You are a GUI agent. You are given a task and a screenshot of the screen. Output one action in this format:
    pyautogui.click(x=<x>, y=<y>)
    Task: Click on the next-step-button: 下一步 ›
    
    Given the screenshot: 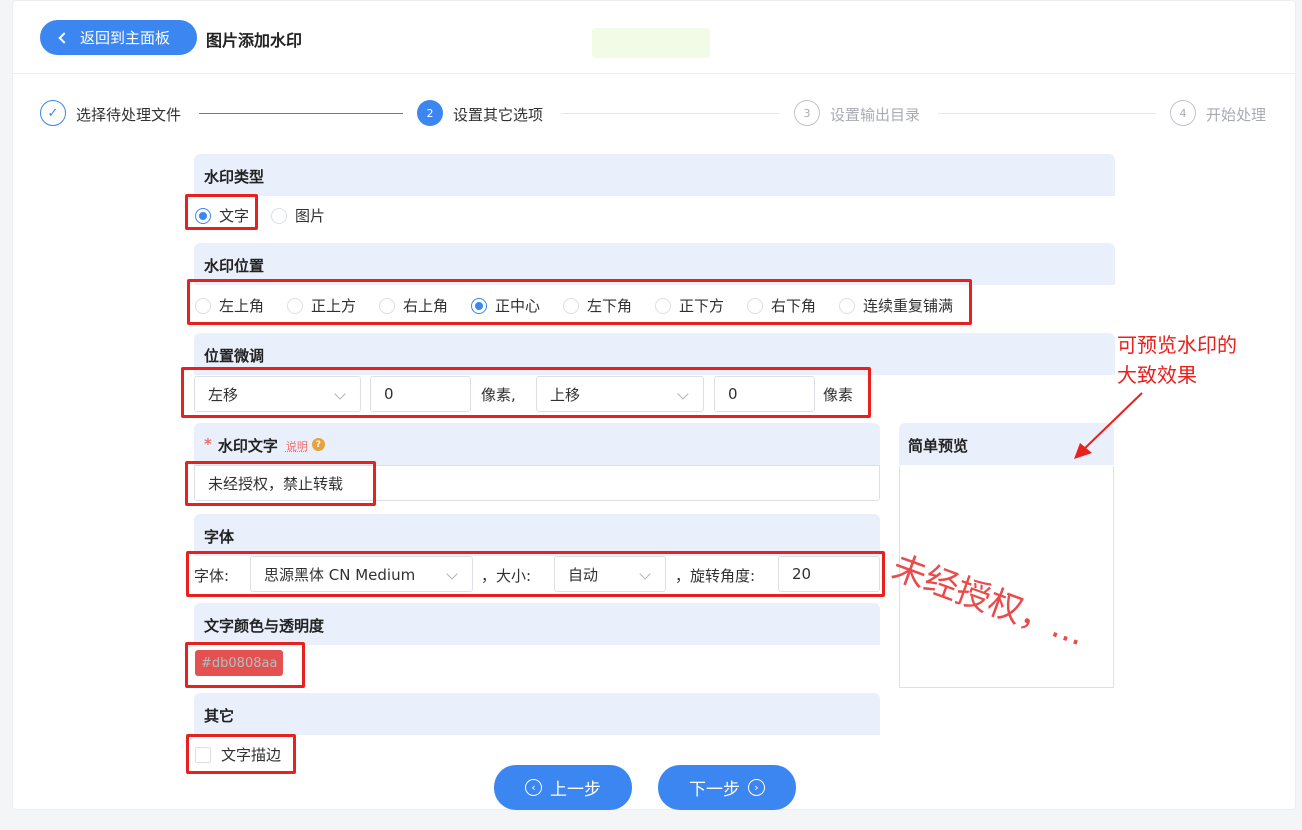 What is the action you would take?
    pyautogui.click(x=727, y=787)
    